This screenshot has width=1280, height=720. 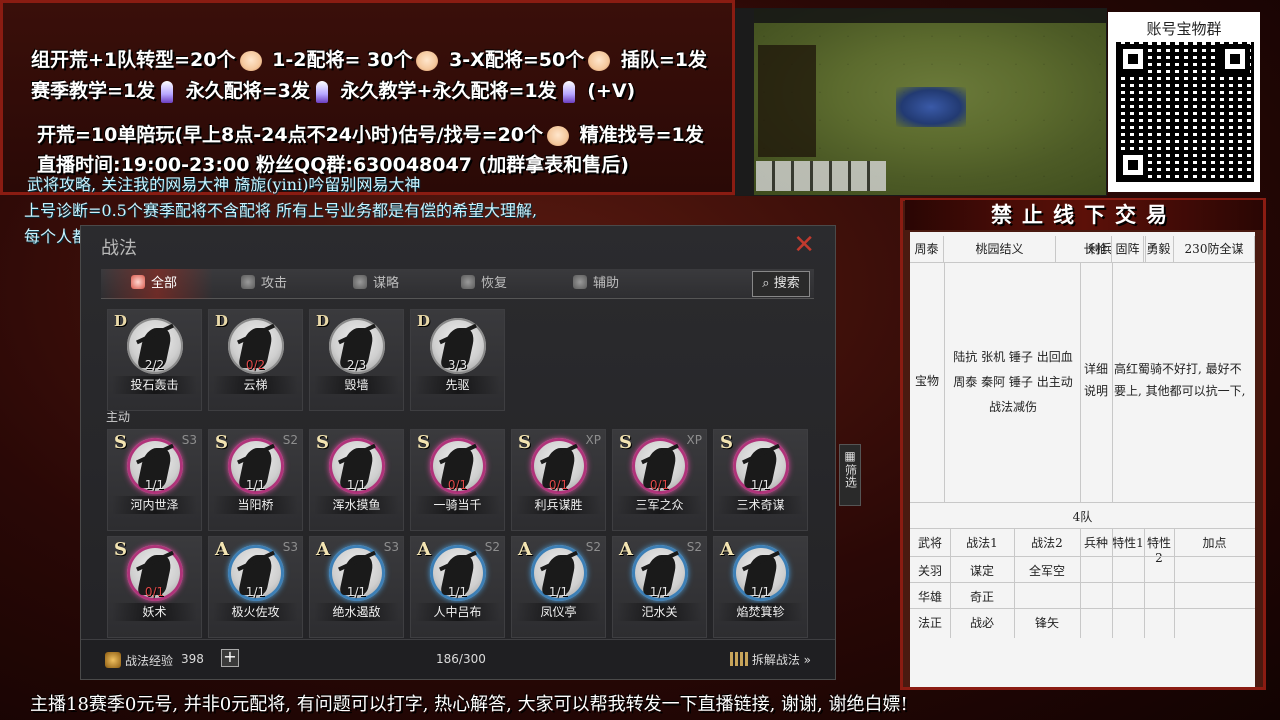 I want to click on search-label: 搜索, so click(x=786, y=283).